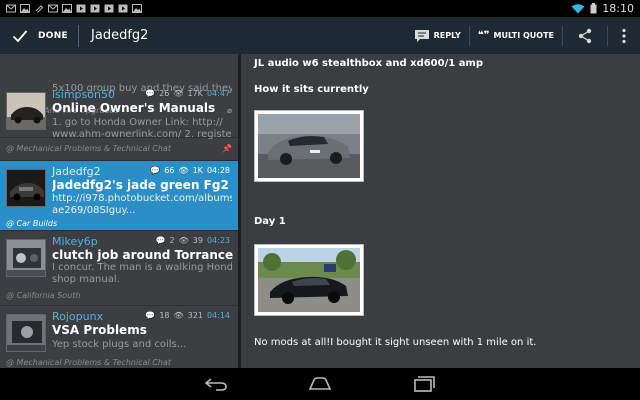 The height and width of the screenshot is (400, 640). I want to click on reply-count: 18, so click(164, 315).